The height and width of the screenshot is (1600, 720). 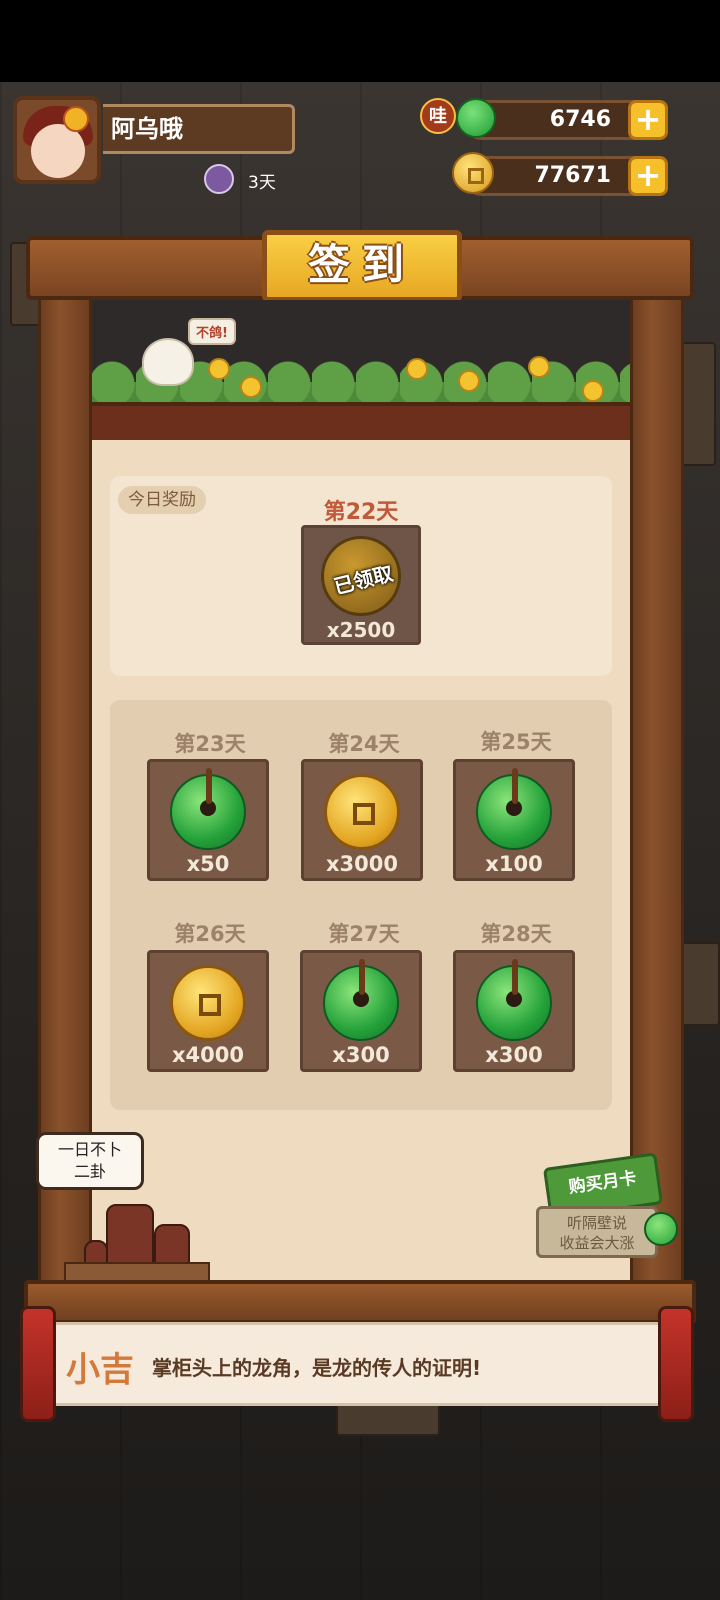 What do you see at coordinates (208, 864) in the screenshot?
I see `reward-quantity: x50` at bounding box center [208, 864].